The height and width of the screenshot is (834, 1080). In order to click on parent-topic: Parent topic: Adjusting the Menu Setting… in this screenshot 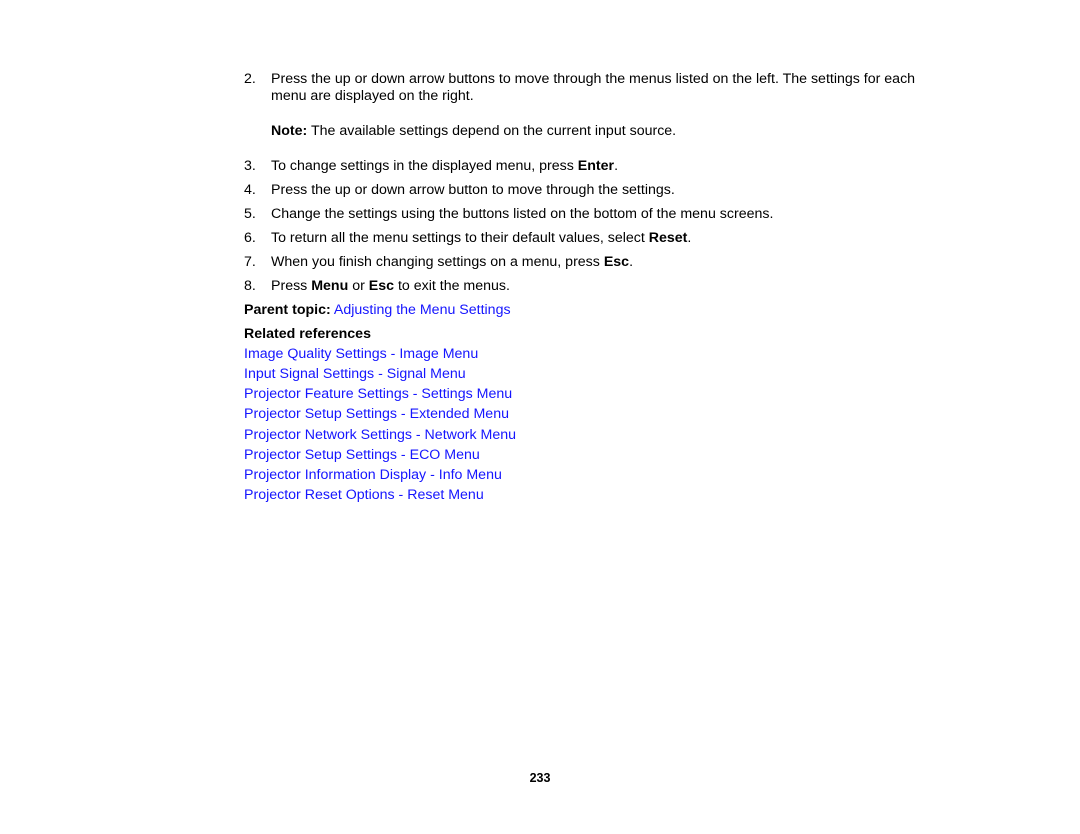, I will do `click(377, 310)`.